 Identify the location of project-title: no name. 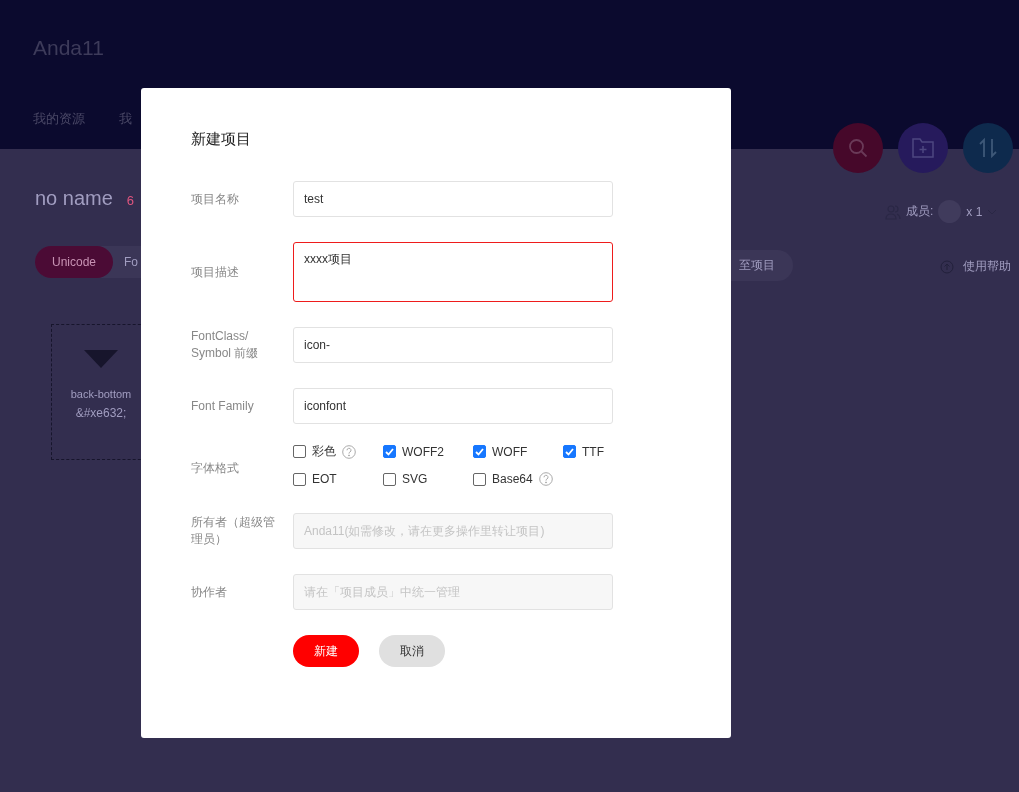
(74, 198).